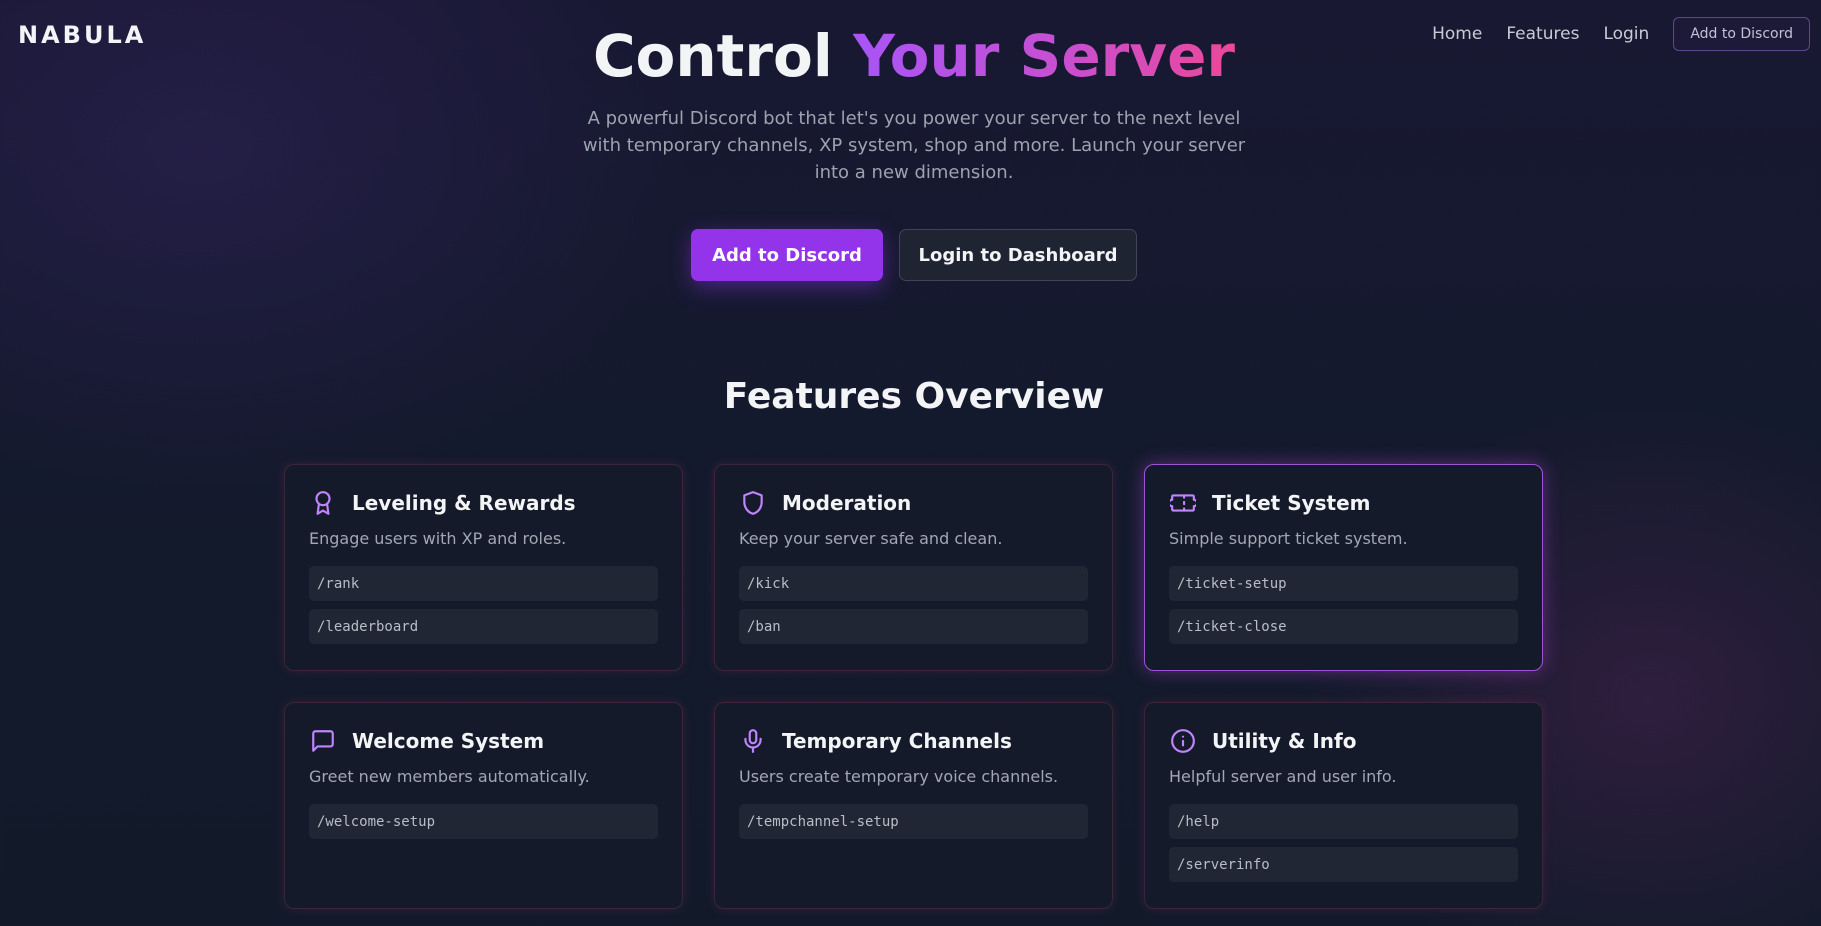  Describe the element at coordinates (1343, 864) in the screenshot. I see `command-chip: /serverinfo` at that location.